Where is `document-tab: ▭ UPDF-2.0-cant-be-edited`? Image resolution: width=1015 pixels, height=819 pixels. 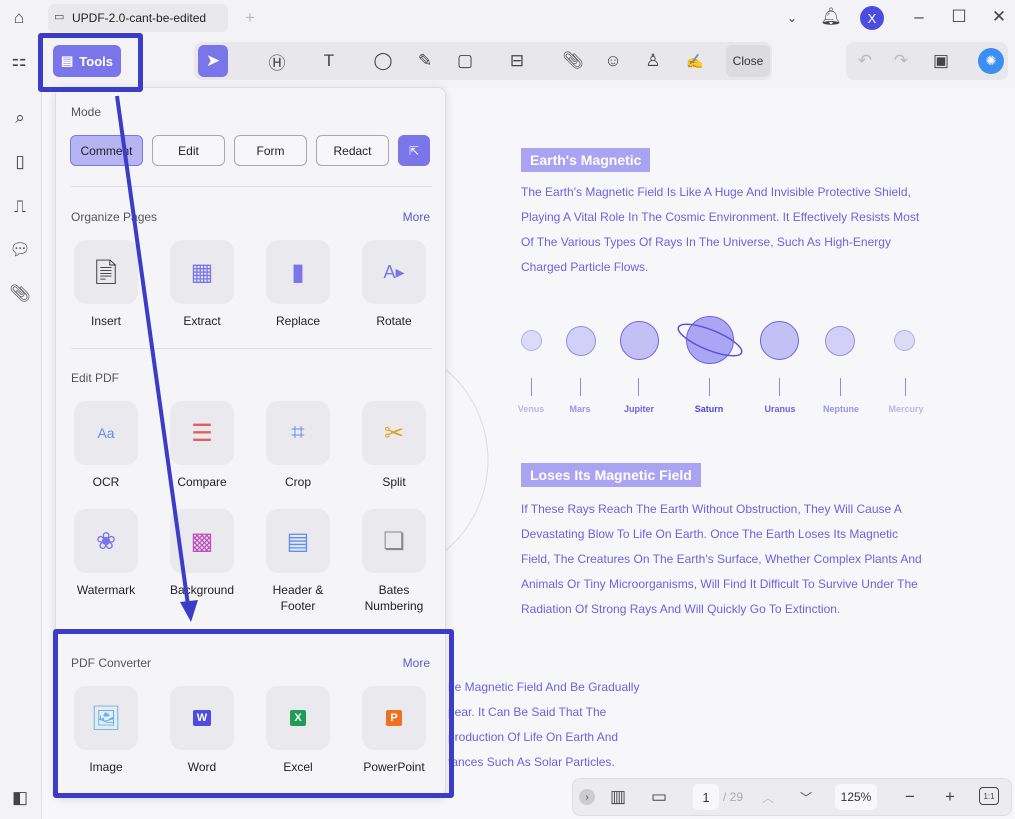 document-tab: ▭ UPDF-2.0-cant-be-edited is located at coordinates (138, 18).